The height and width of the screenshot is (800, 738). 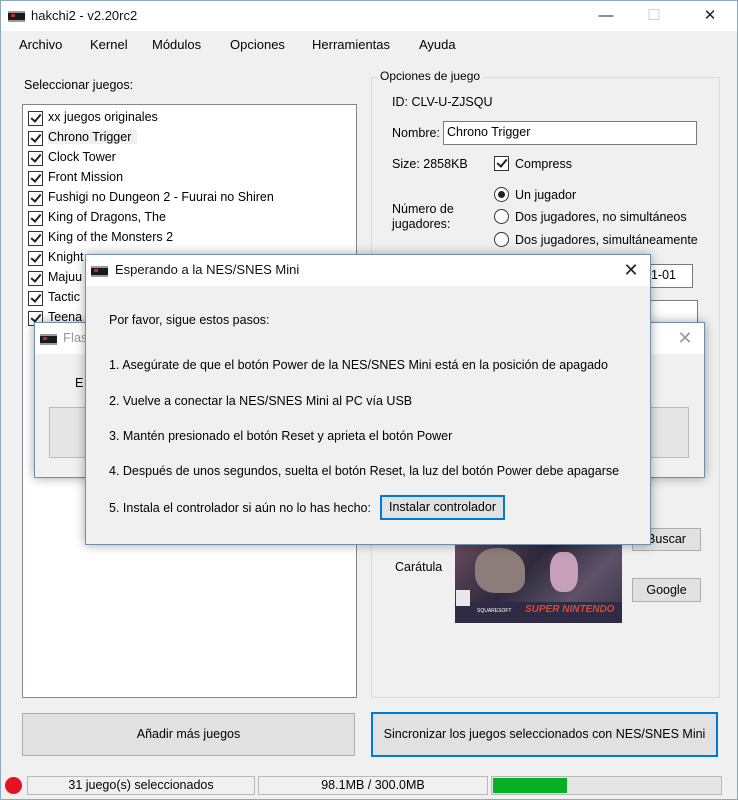 What do you see at coordinates (437, 44) in the screenshot?
I see `menu-ayuda: Ayuda` at bounding box center [437, 44].